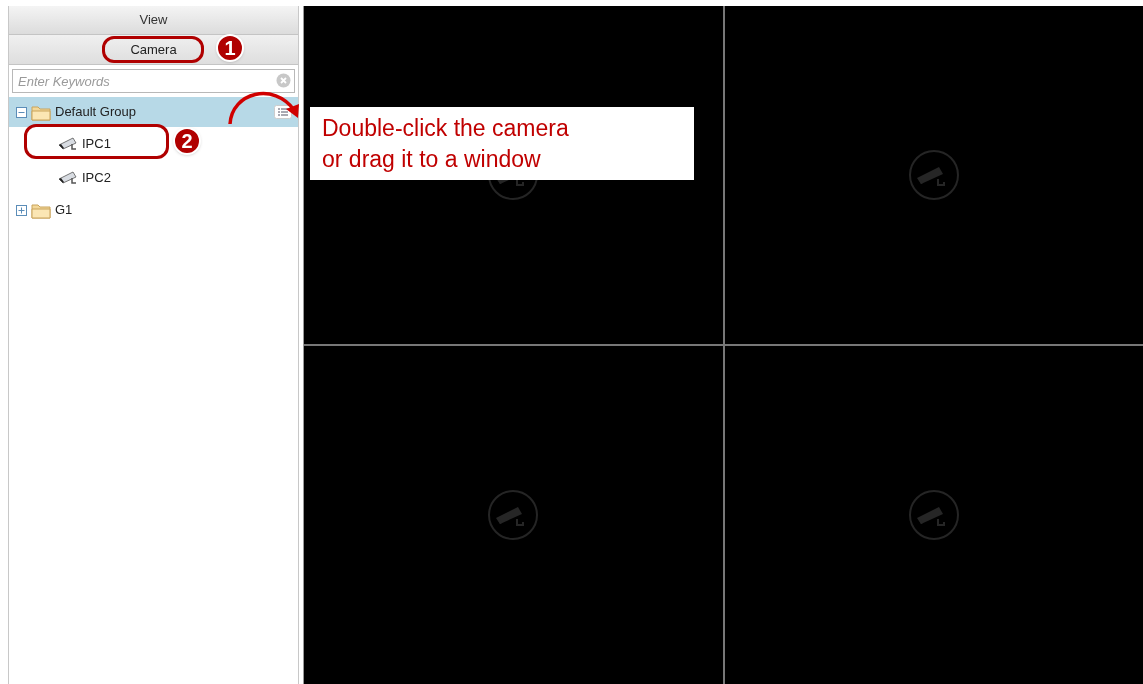  I want to click on tree-label: G1, so click(64, 210).